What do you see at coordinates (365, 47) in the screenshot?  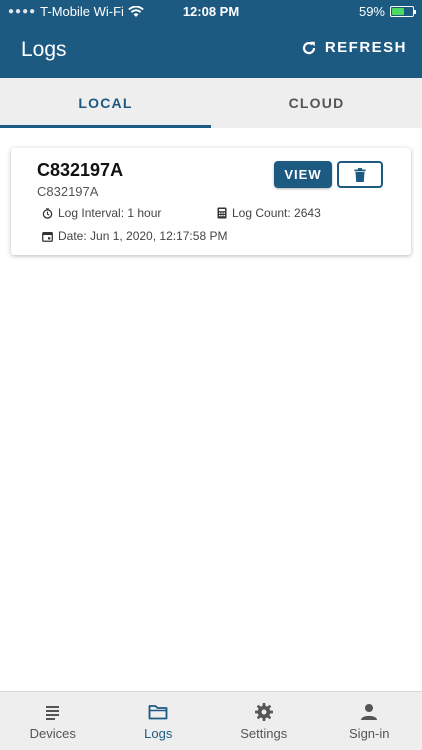 I see `refresh-label: REFRESH` at bounding box center [365, 47].